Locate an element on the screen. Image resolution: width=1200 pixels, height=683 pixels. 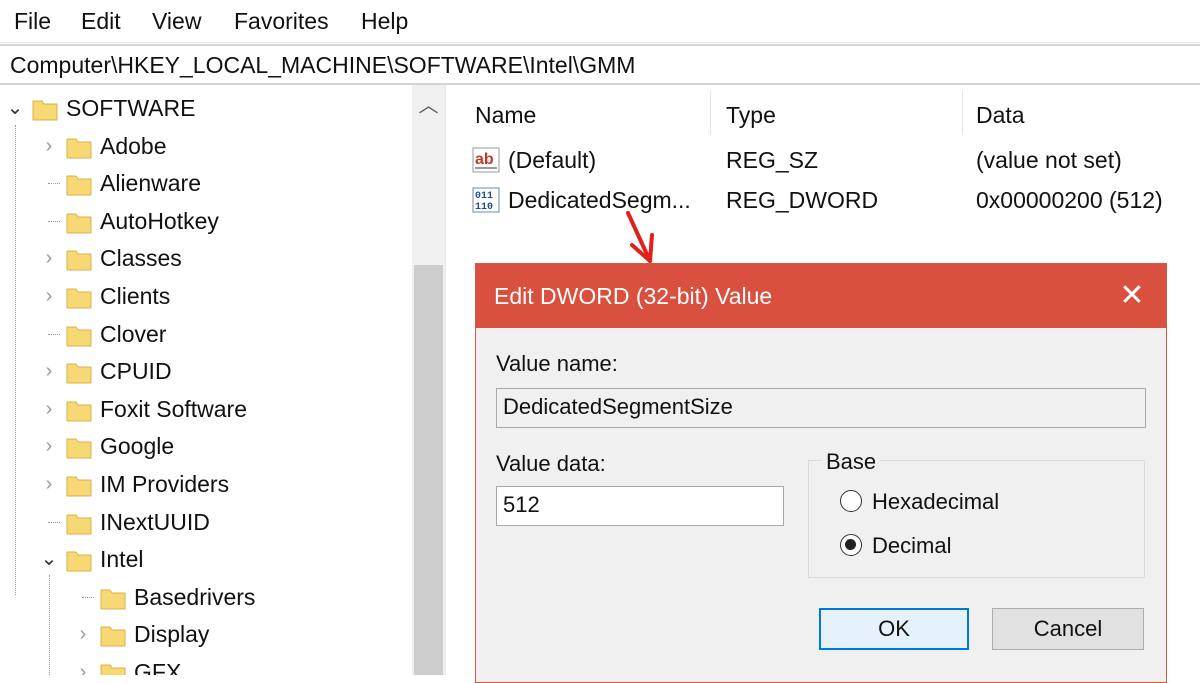
tree-item: AutoHotkey is located at coordinates (205, 221).